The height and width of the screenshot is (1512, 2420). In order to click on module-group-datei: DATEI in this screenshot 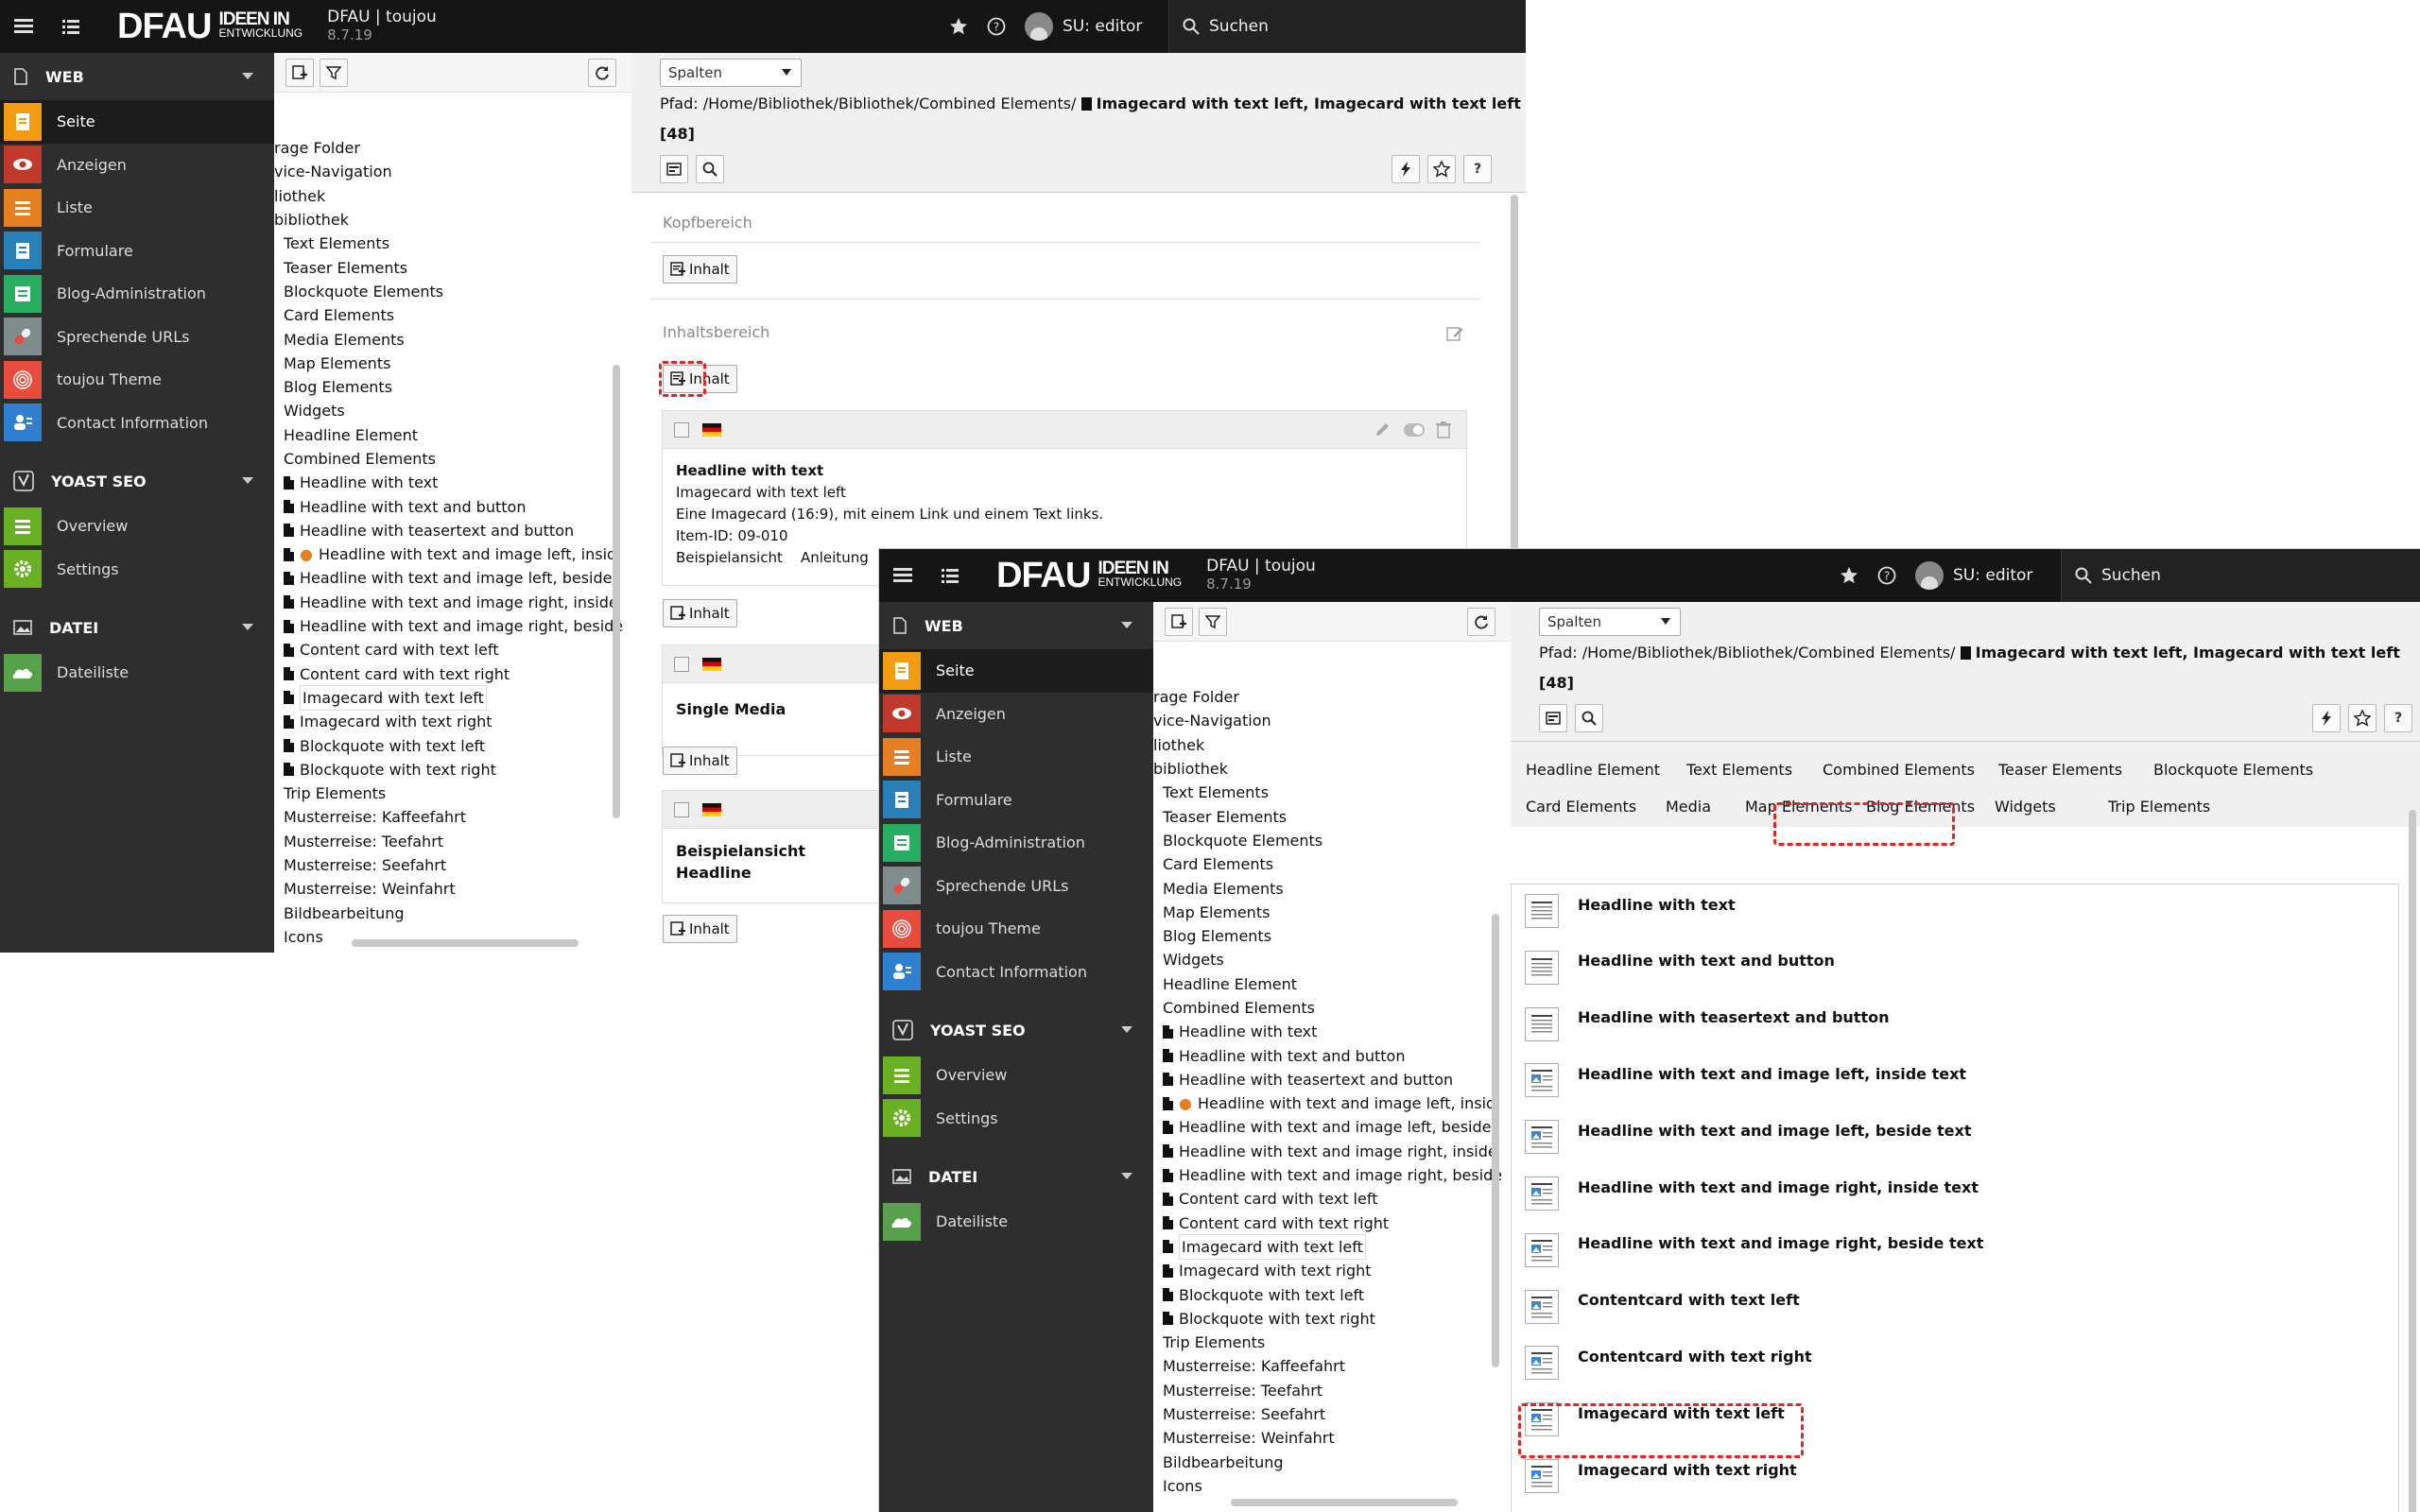, I will do `click(137, 627)`.